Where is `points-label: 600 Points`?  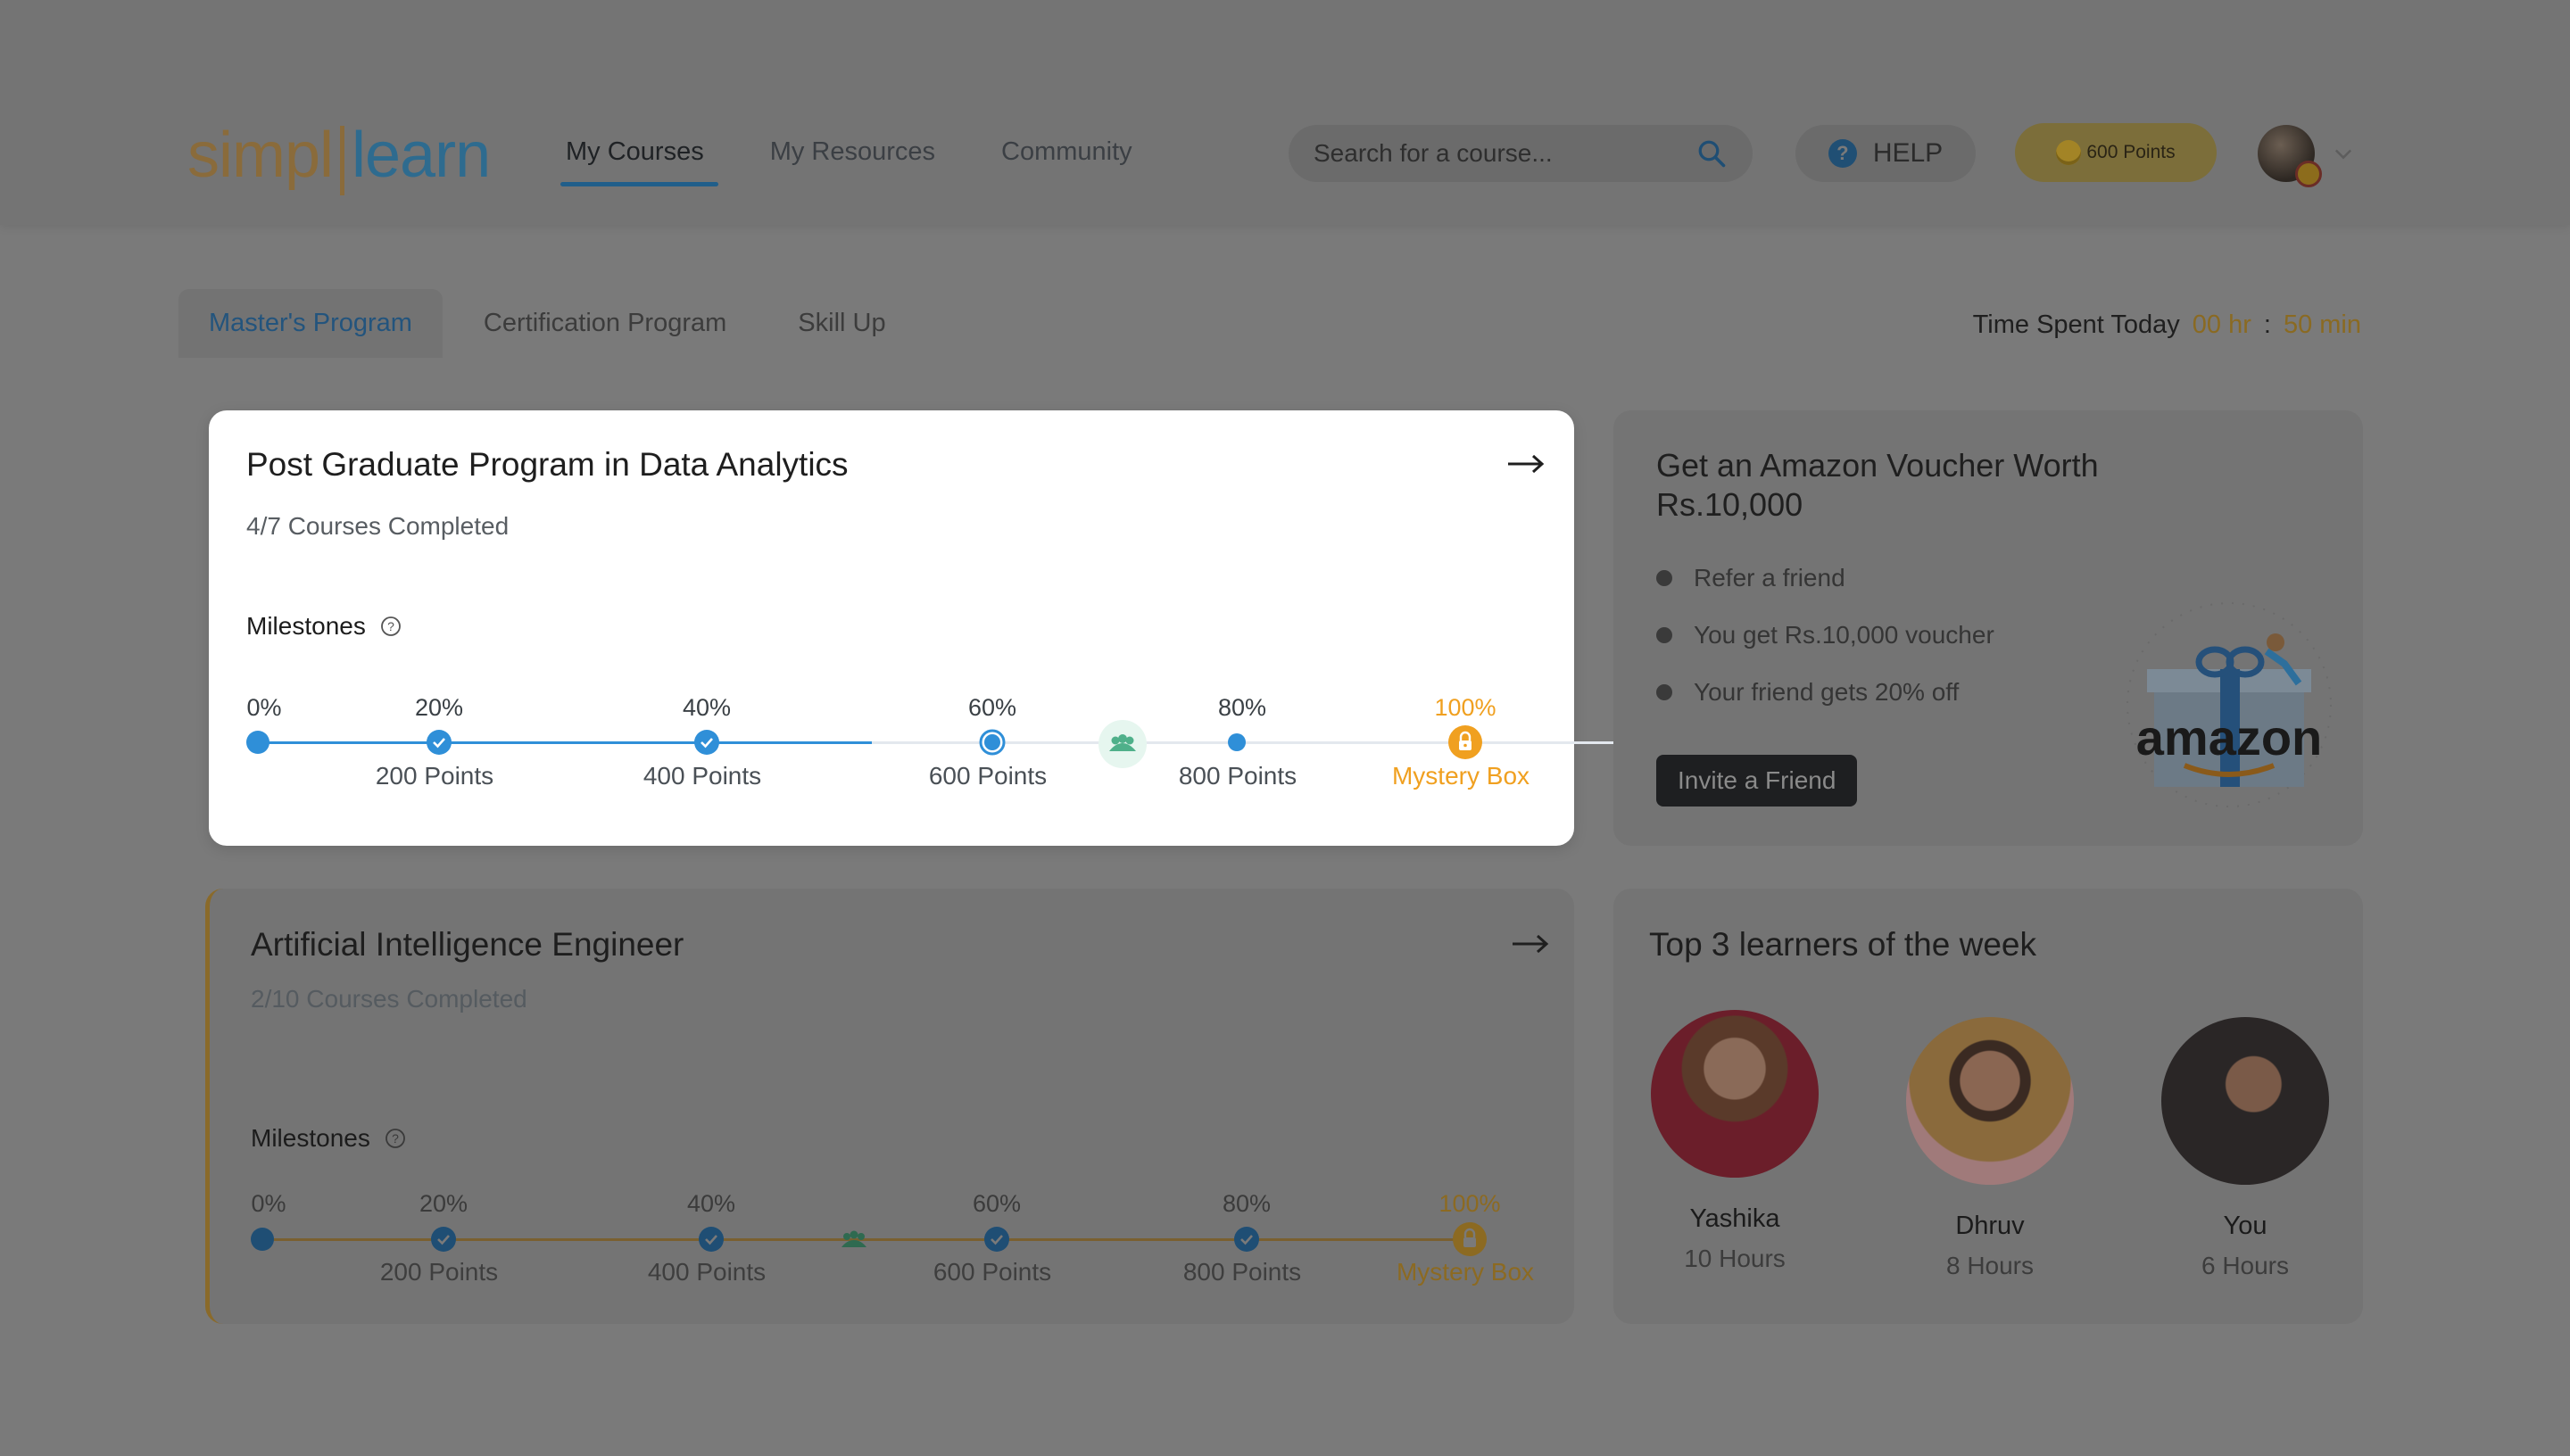
points-label: 600 Points is located at coordinates (2131, 152).